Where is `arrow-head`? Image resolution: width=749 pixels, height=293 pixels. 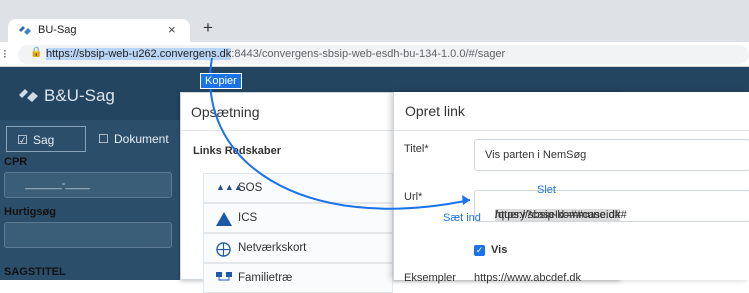
arrow-head is located at coordinates (466, 200).